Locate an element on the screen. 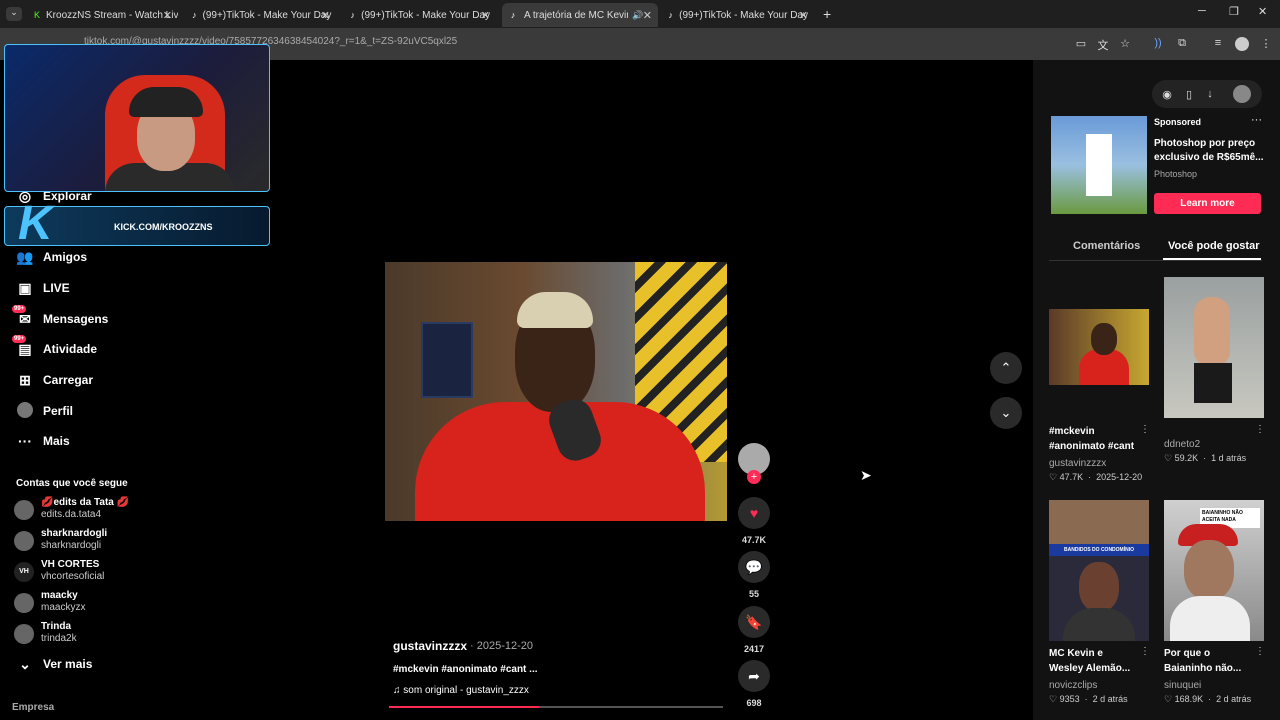  chevron-up-icon: ⌃ is located at coordinates (1006, 367).